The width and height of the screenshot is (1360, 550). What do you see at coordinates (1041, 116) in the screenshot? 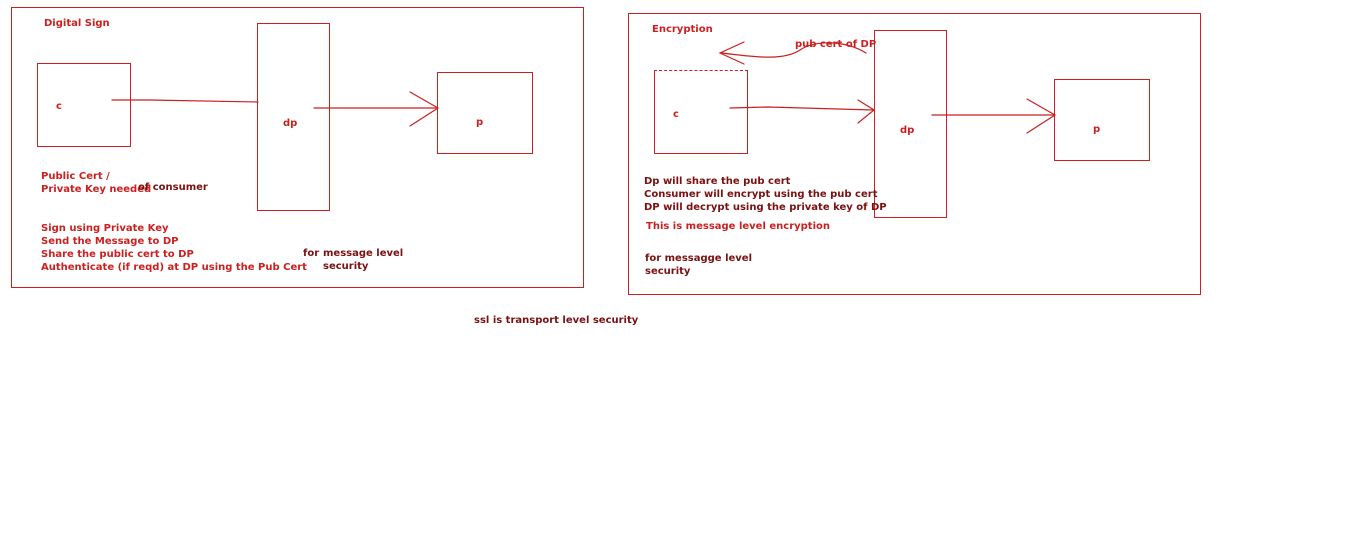
I see `enc-arrowhead-p` at bounding box center [1041, 116].